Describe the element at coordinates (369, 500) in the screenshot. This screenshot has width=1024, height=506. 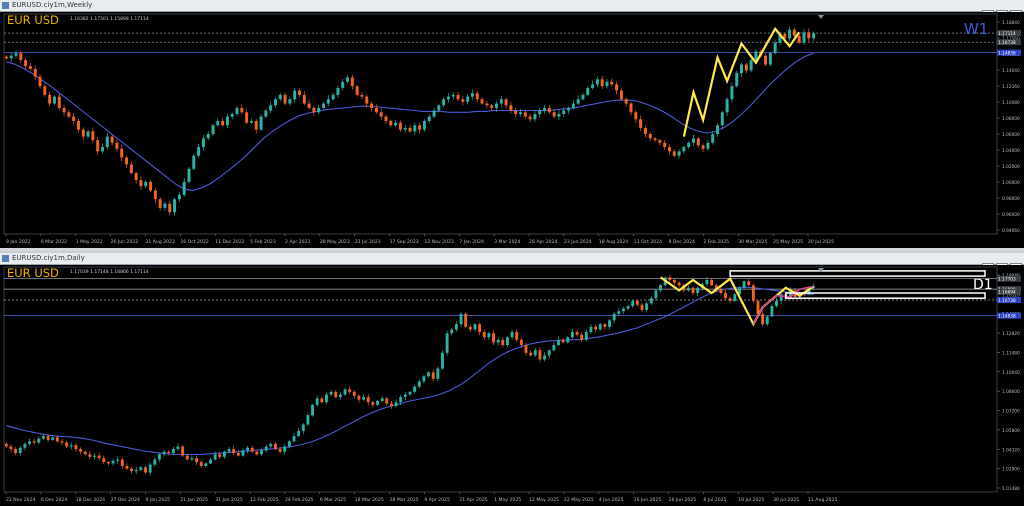
I see `x-axis-tick-label: 18 Mar 2025` at that location.